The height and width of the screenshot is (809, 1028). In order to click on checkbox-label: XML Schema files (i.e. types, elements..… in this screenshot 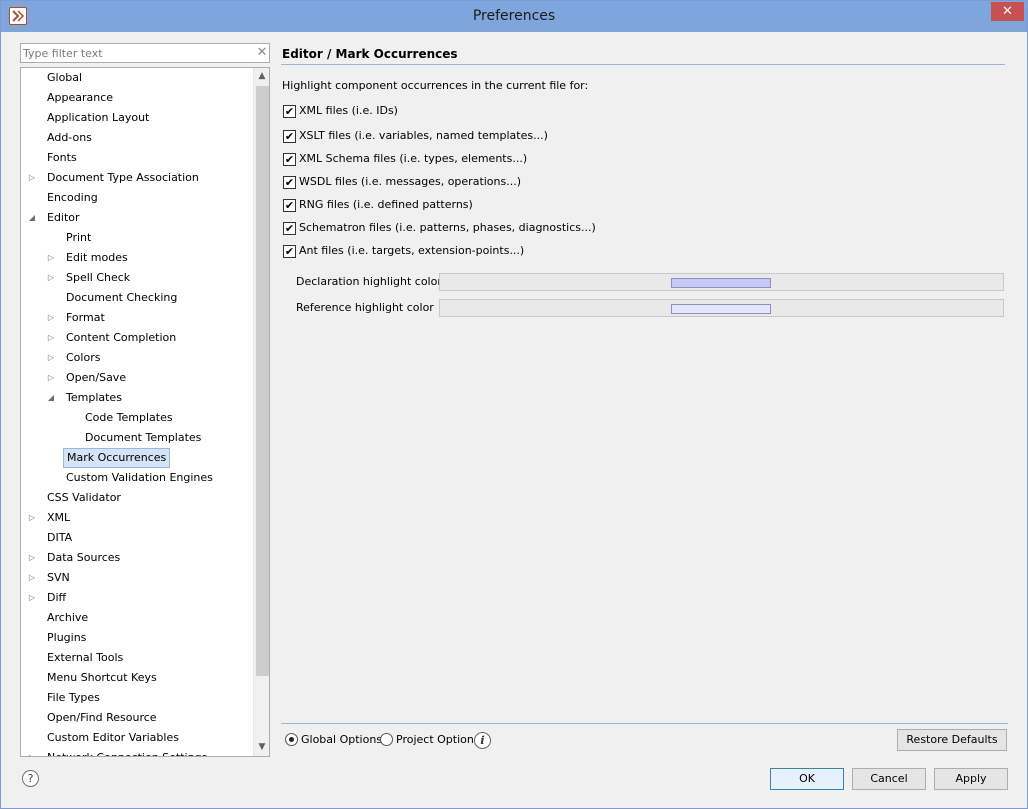, I will do `click(413, 158)`.